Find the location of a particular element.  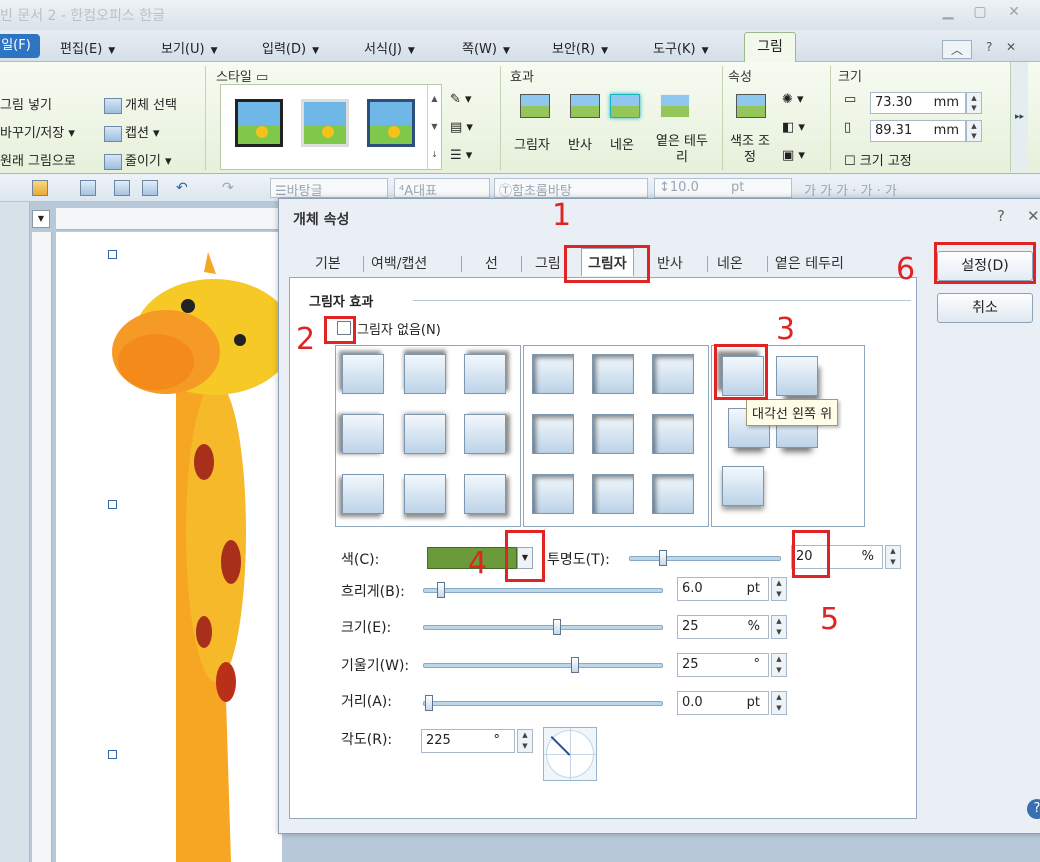

tilt-slider is located at coordinates (543, 665).